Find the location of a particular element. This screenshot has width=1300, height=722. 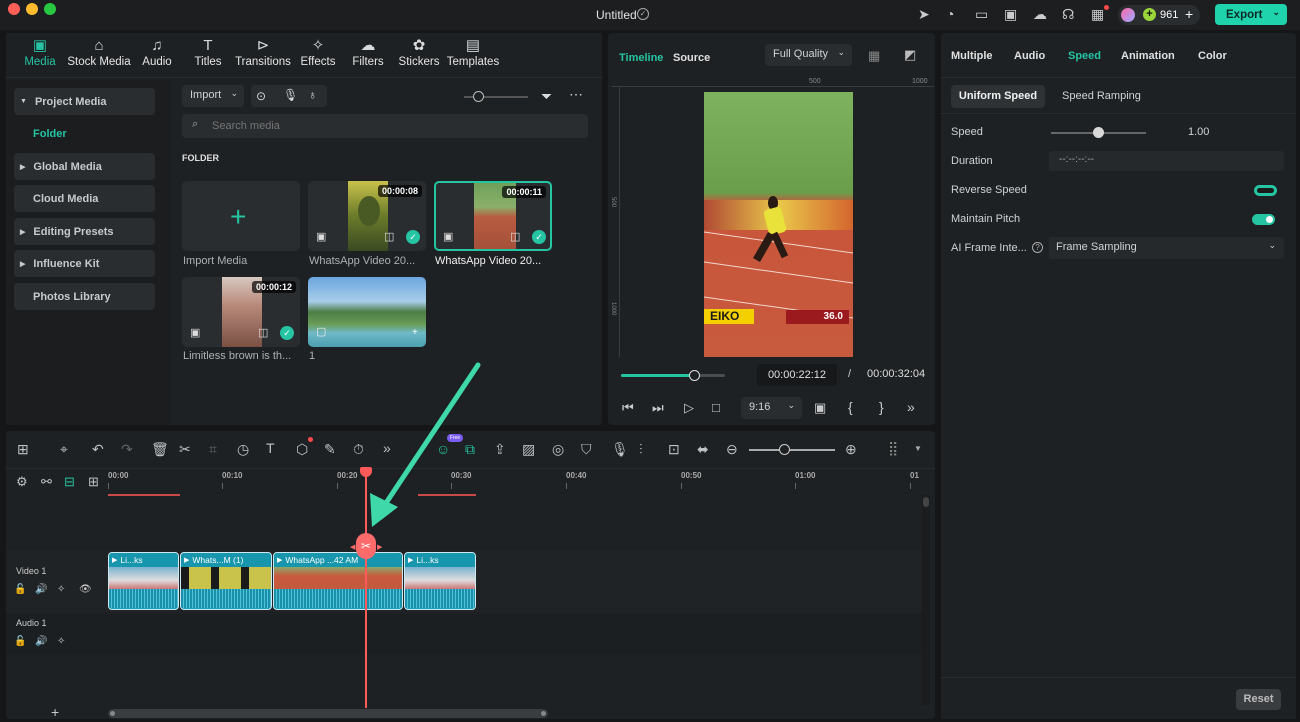

snapshot-icon: ◩ is located at coordinates (910, 55).